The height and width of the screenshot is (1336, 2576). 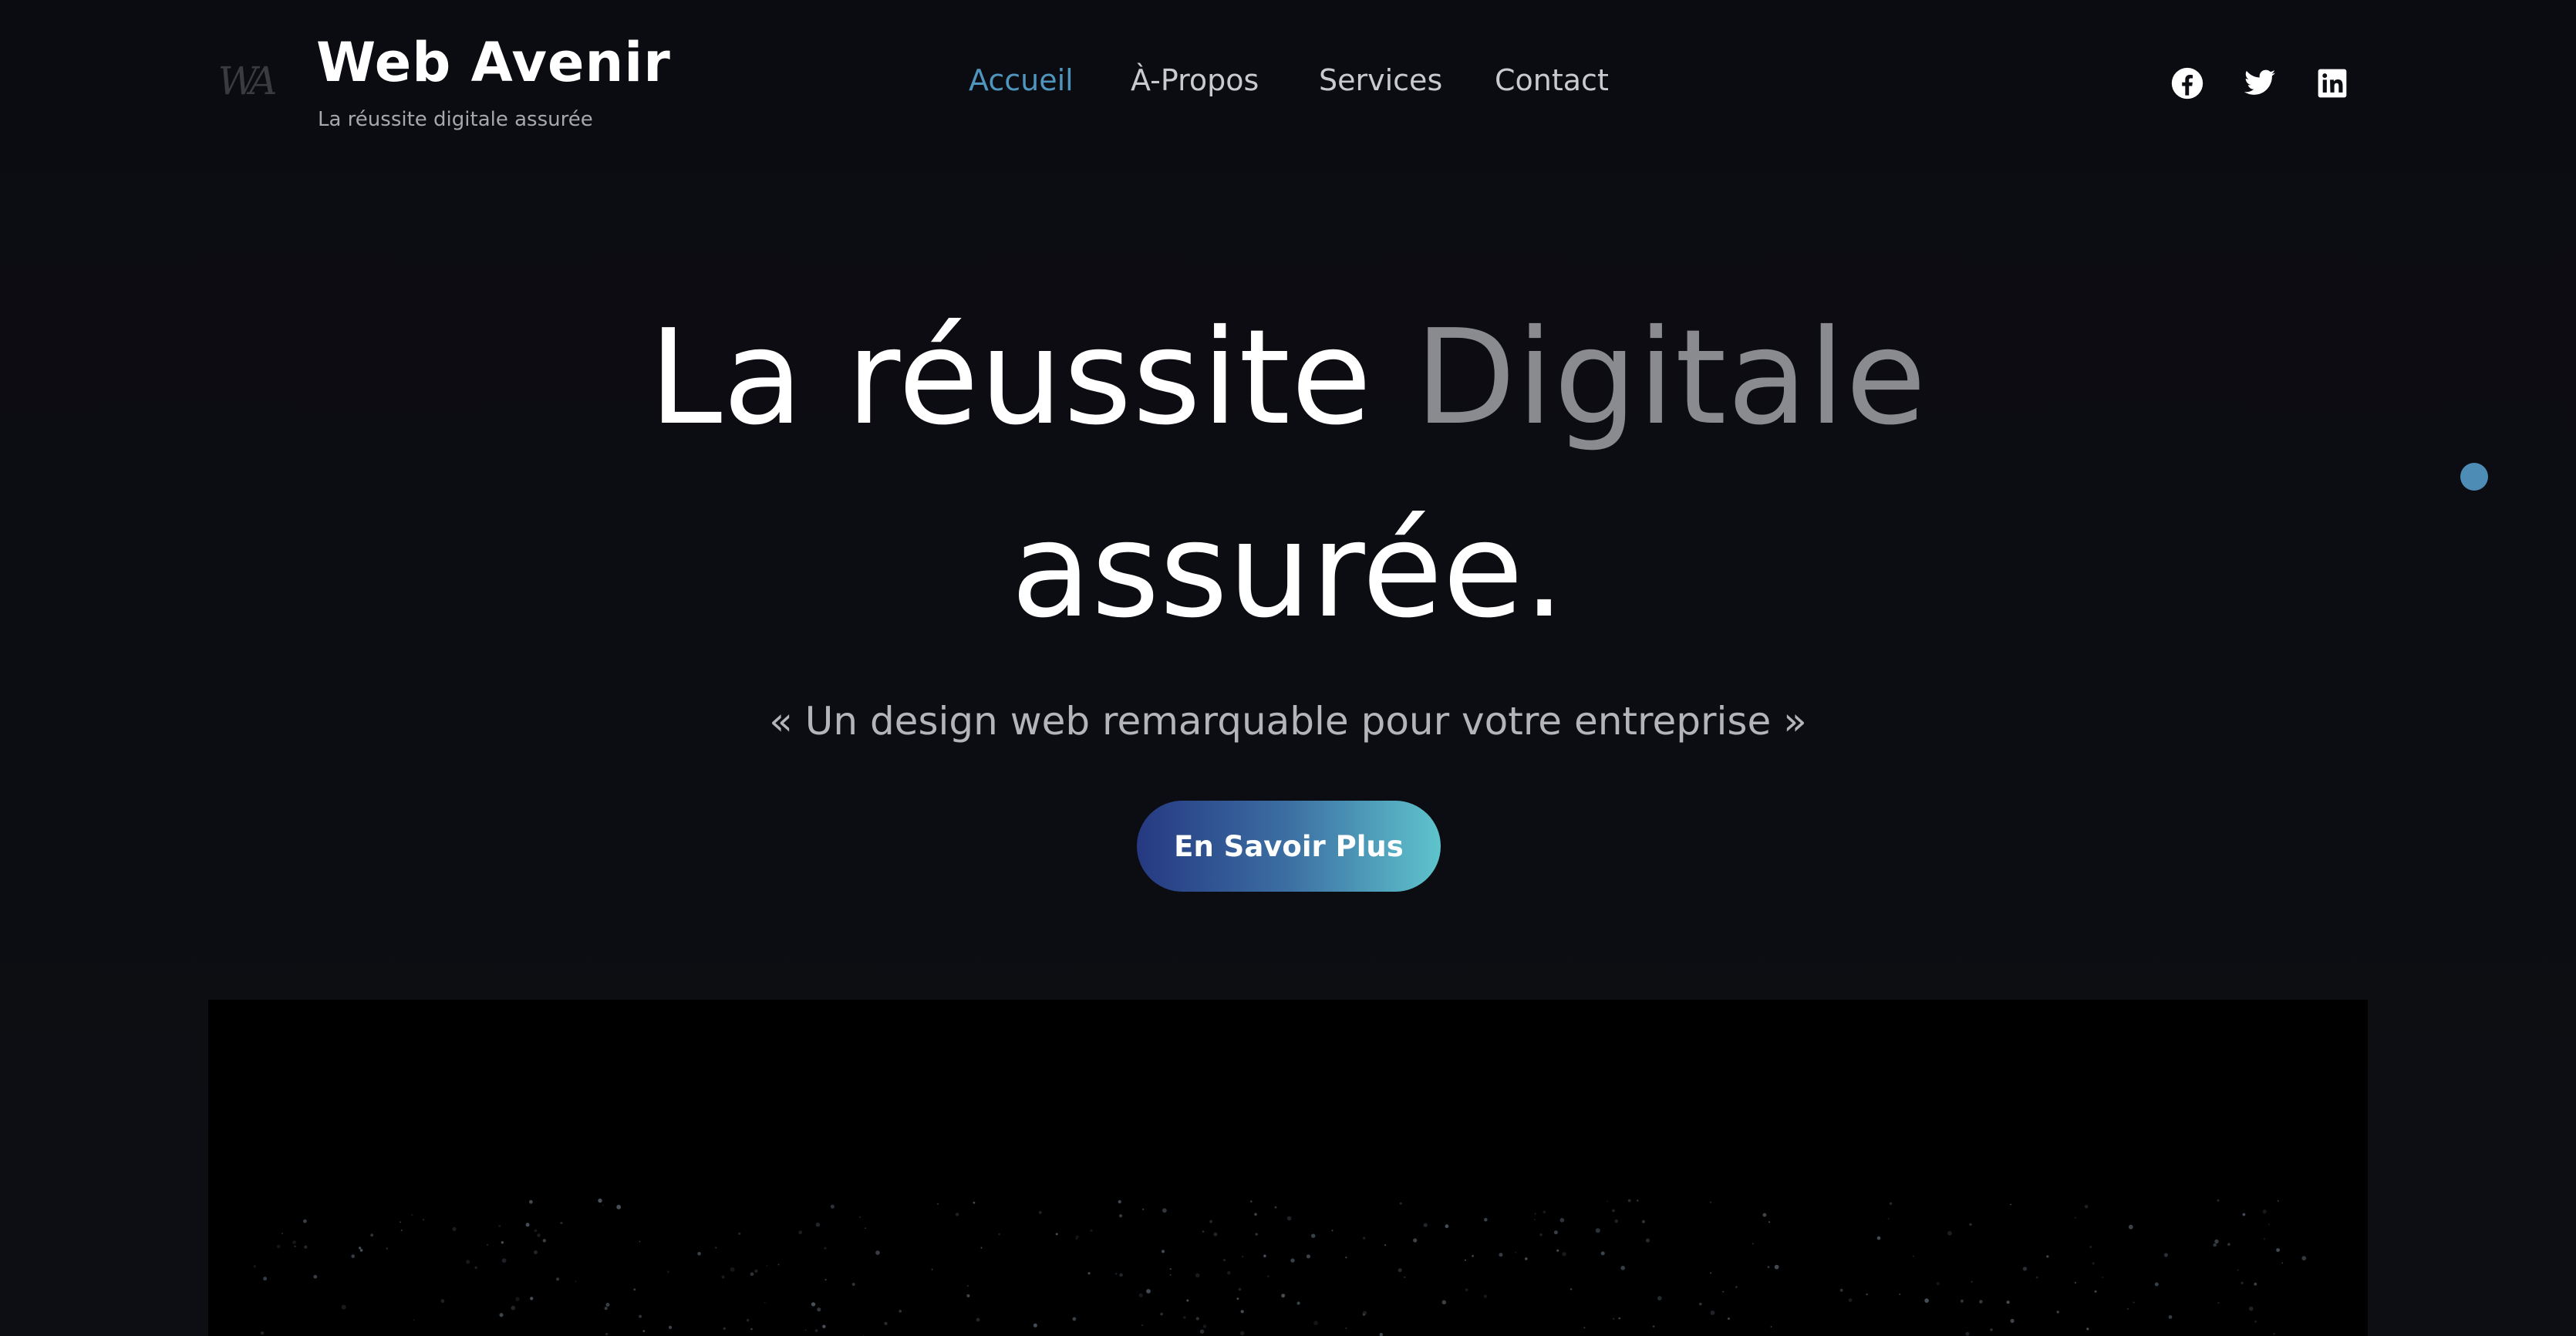 What do you see at coordinates (1021, 80) in the screenshot?
I see `nav-item-accueil: Accueil` at bounding box center [1021, 80].